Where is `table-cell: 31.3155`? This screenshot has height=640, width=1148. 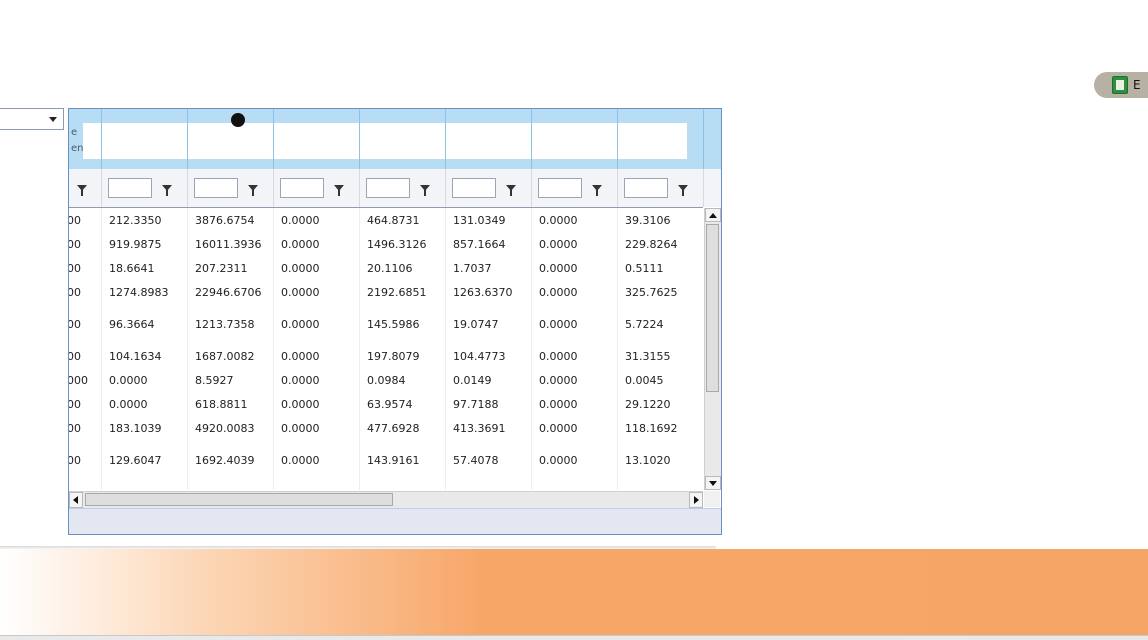 table-cell: 31.3155 is located at coordinates (648, 356).